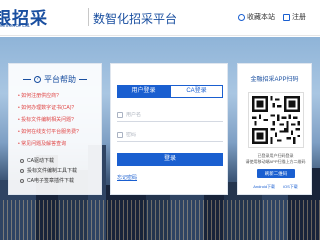 This screenshot has height=240, width=320. What do you see at coordinates (274, 80) in the screenshot?
I see `qr-title: 金融招采APP扫码` at bounding box center [274, 80].